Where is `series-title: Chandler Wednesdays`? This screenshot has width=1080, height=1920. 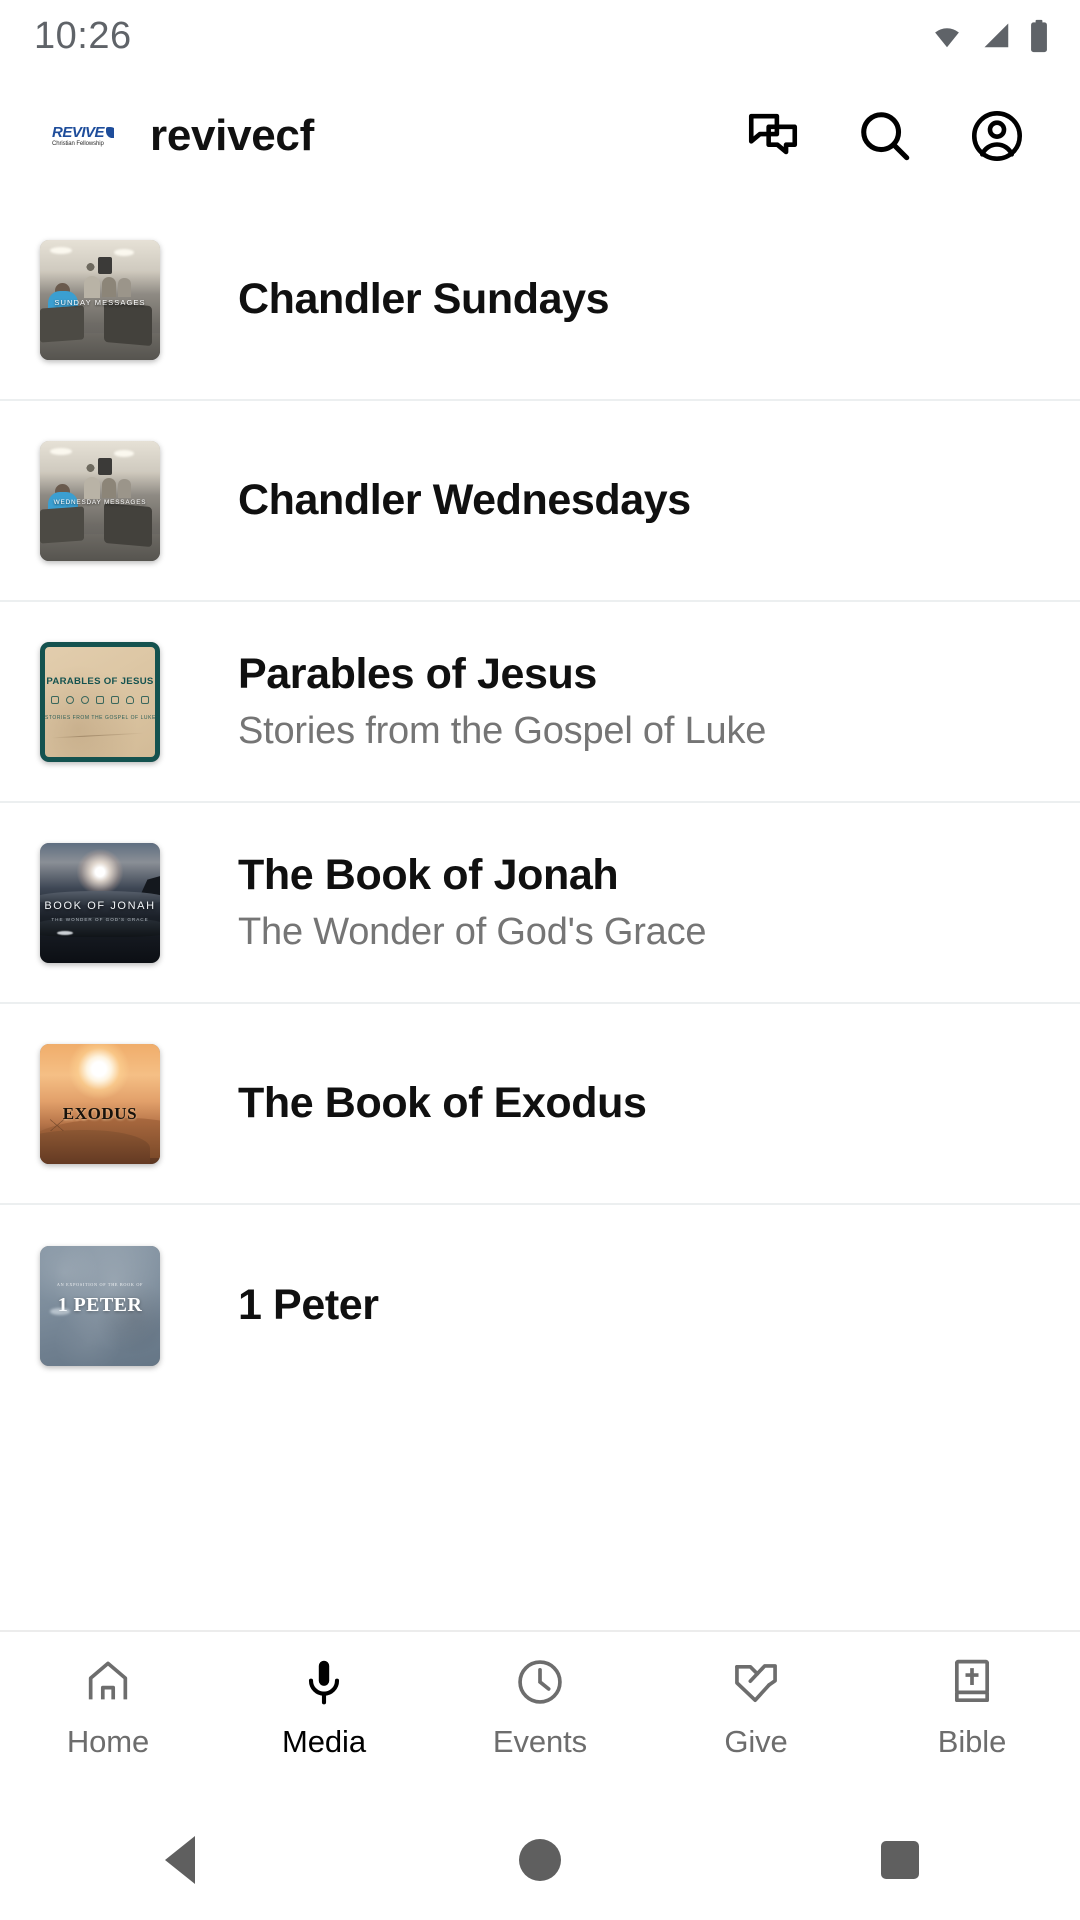
series-title: Chandler Wednesdays is located at coordinates (464, 500).